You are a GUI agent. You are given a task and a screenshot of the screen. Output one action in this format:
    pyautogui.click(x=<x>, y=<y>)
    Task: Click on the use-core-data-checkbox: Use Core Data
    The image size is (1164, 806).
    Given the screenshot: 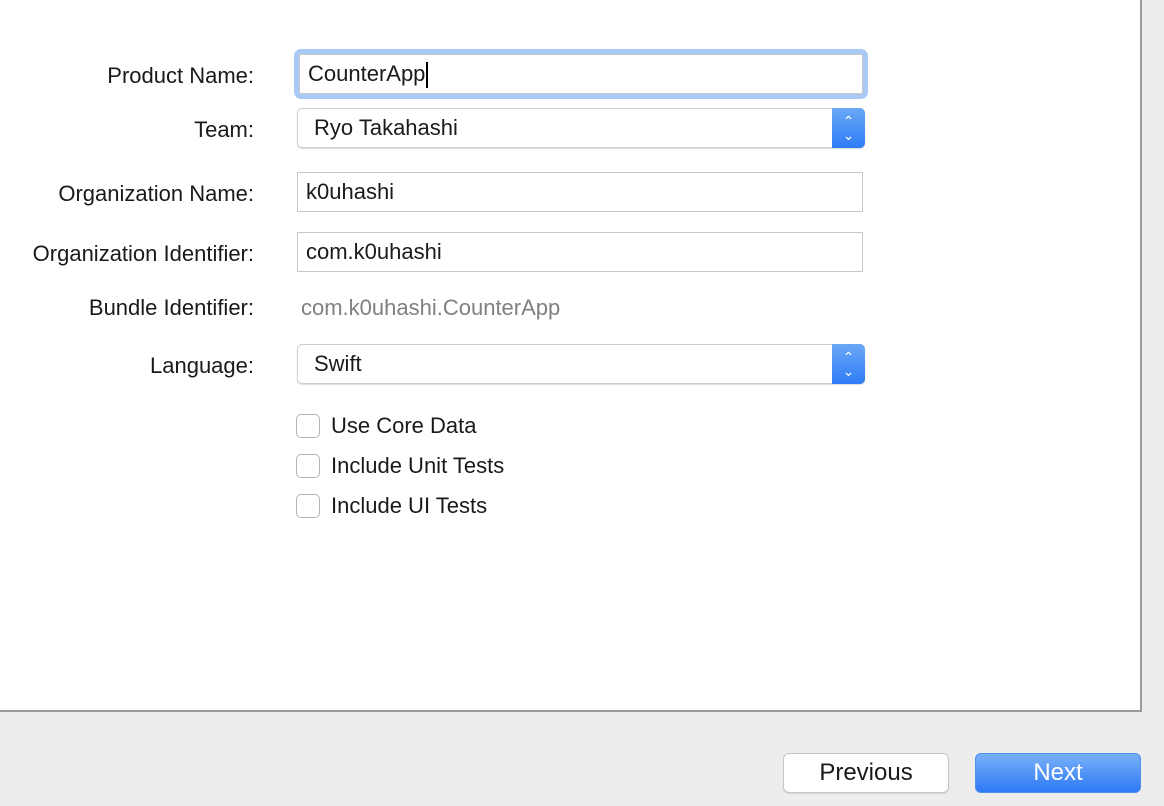 What is the action you would take?
    pyautogui.click(x=386, y=426)
    